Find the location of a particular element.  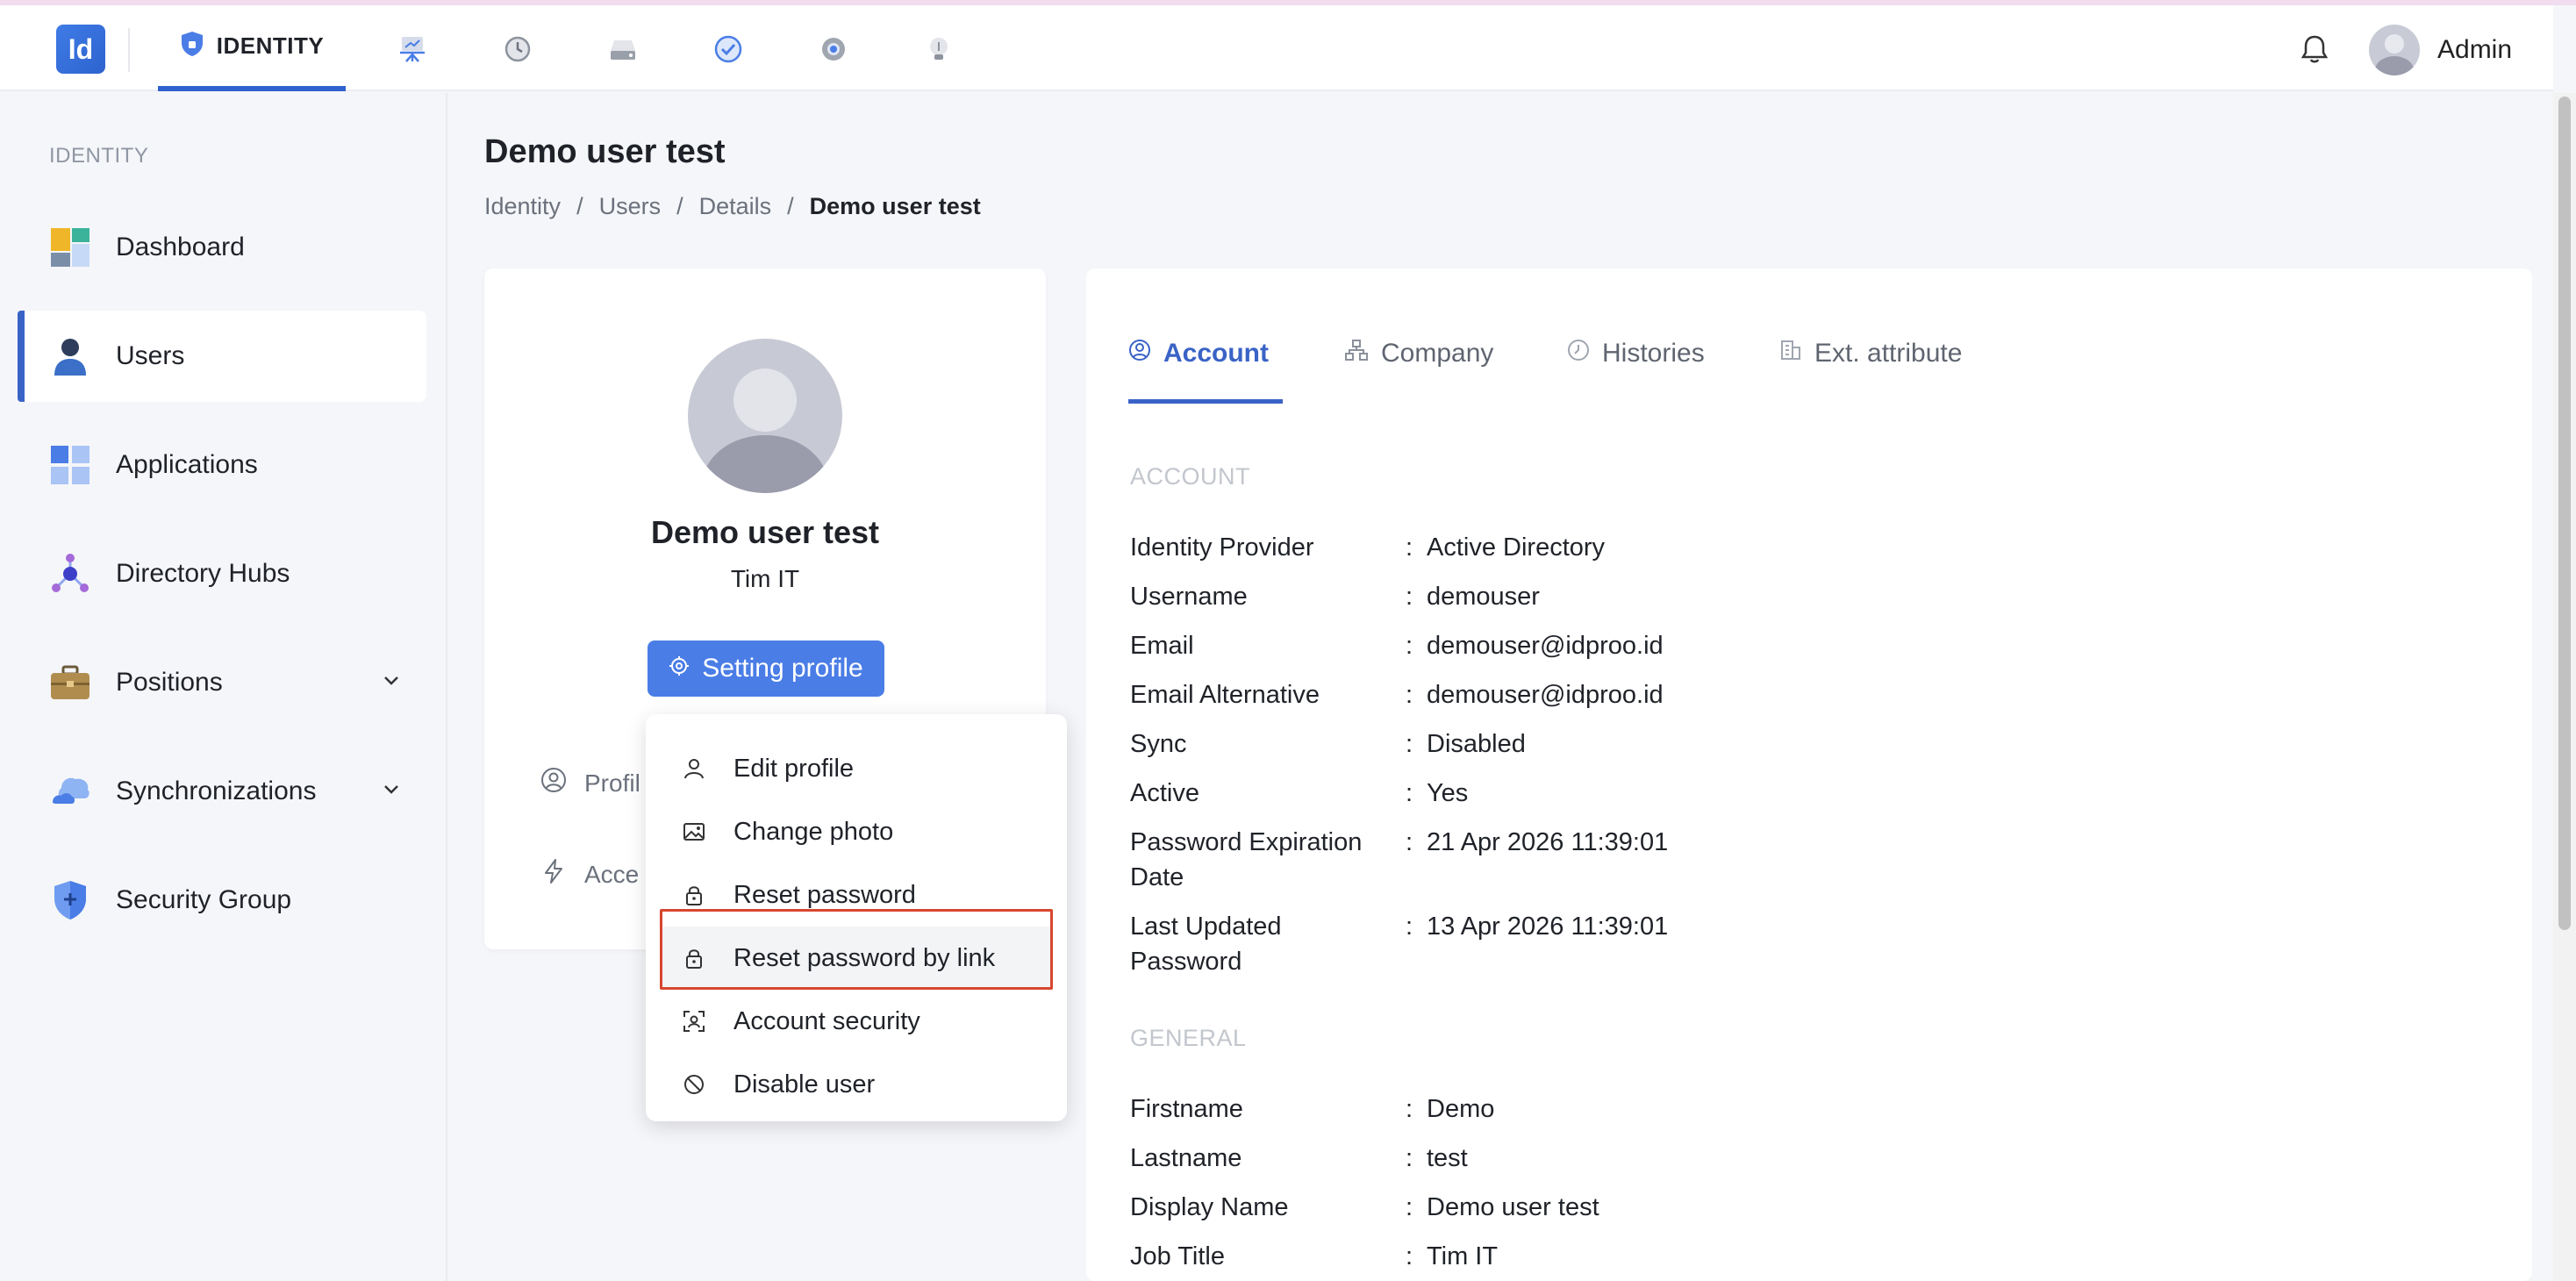

user-name: Admin is located at coordinates (2474, 50).